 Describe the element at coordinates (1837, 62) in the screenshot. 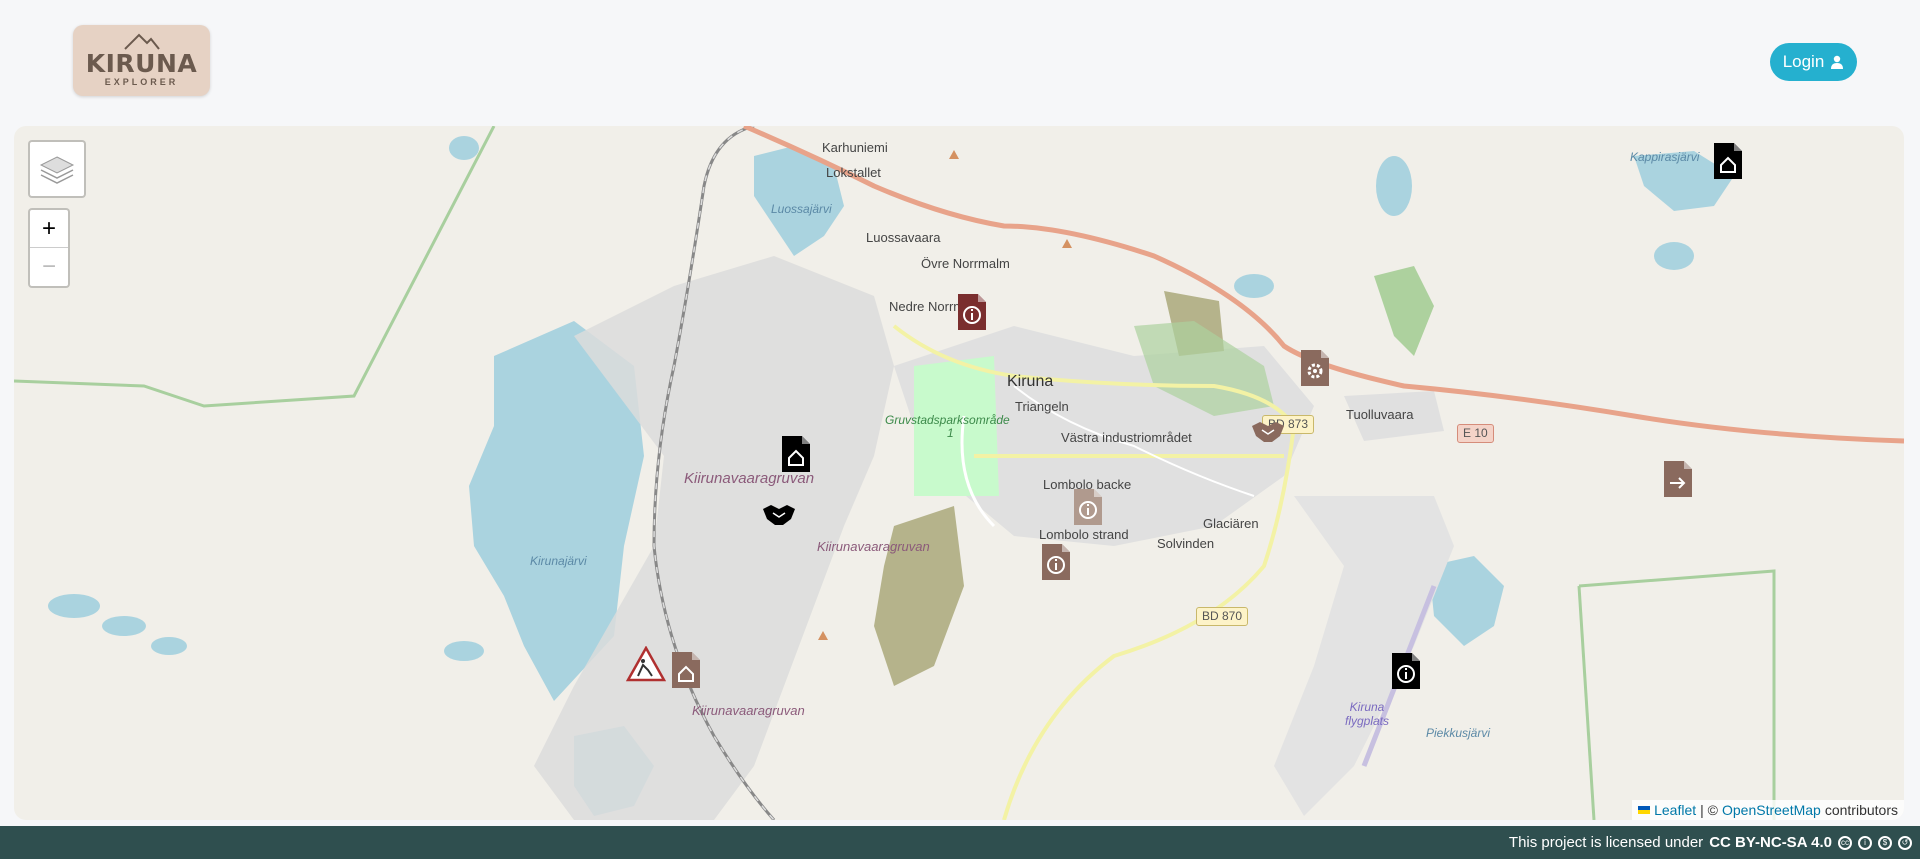

I see `user-icon` at that location.